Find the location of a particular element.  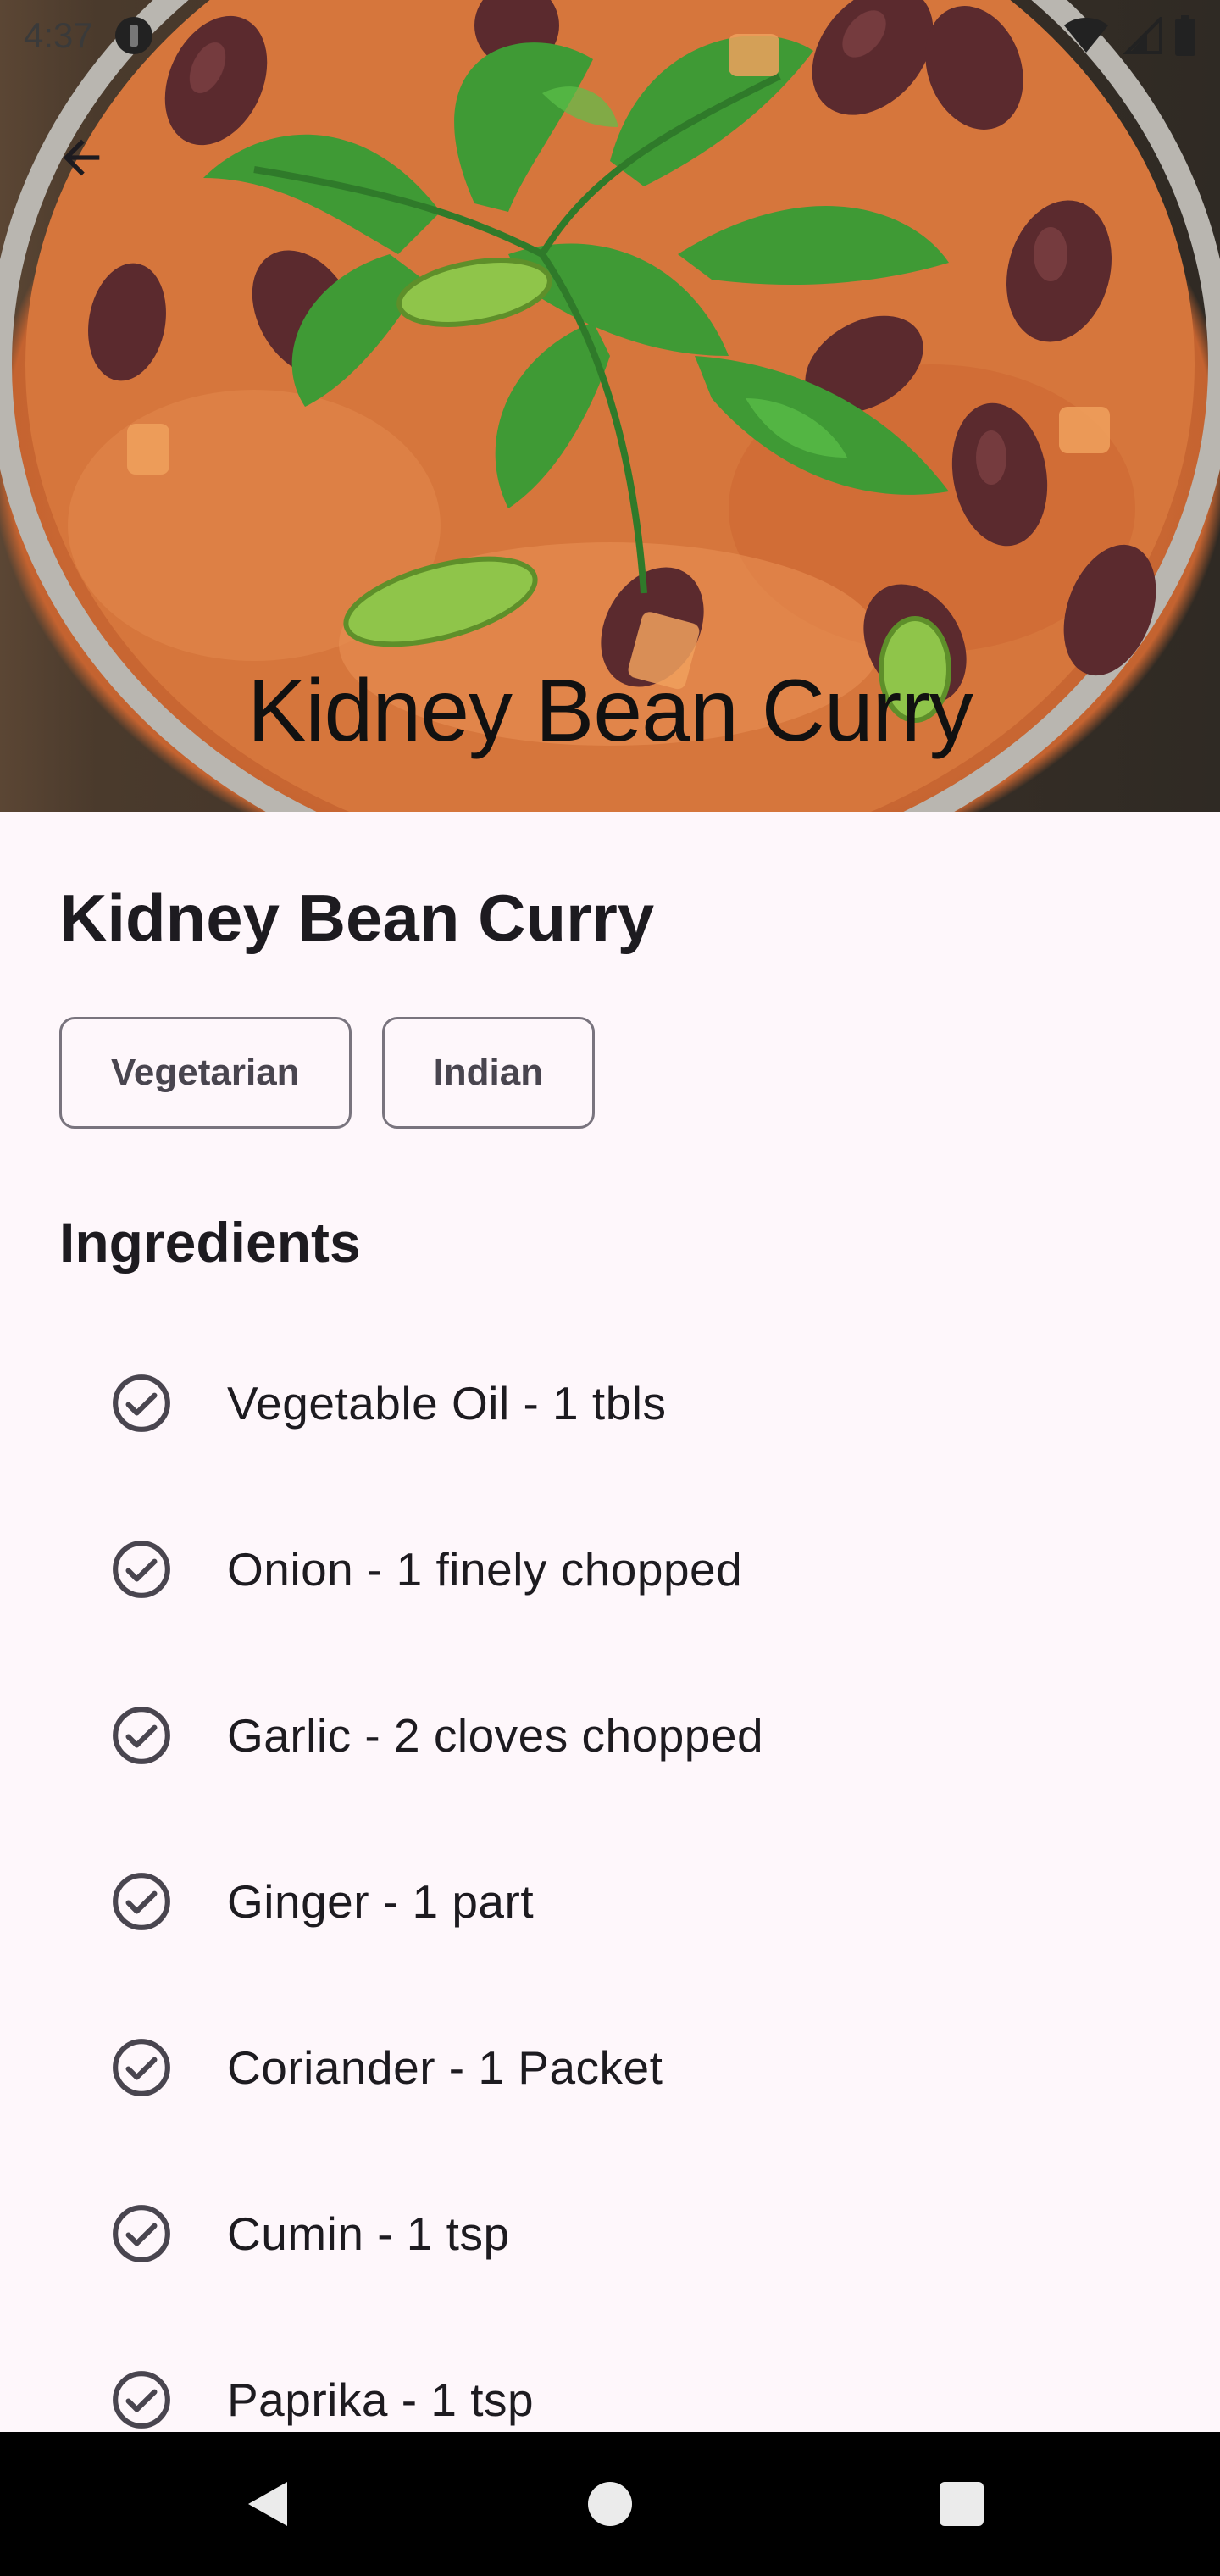

back-triangle-icon is located at coordinates (267, 2504).